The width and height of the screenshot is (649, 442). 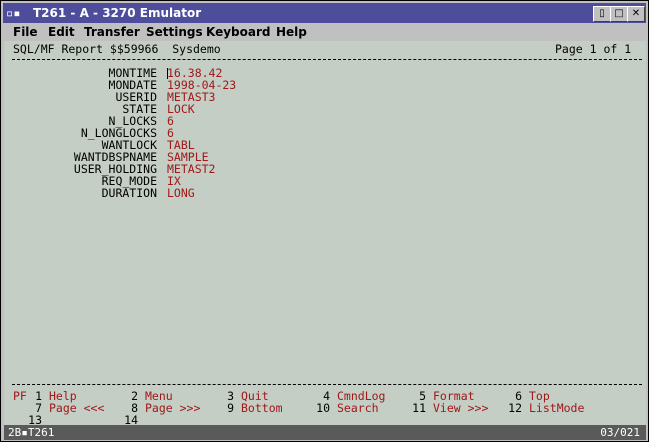 What do you see at coordinates (620, 432) in the screenshot?
I see `cursor-position: 03/021` at bounding box center [620, 432].